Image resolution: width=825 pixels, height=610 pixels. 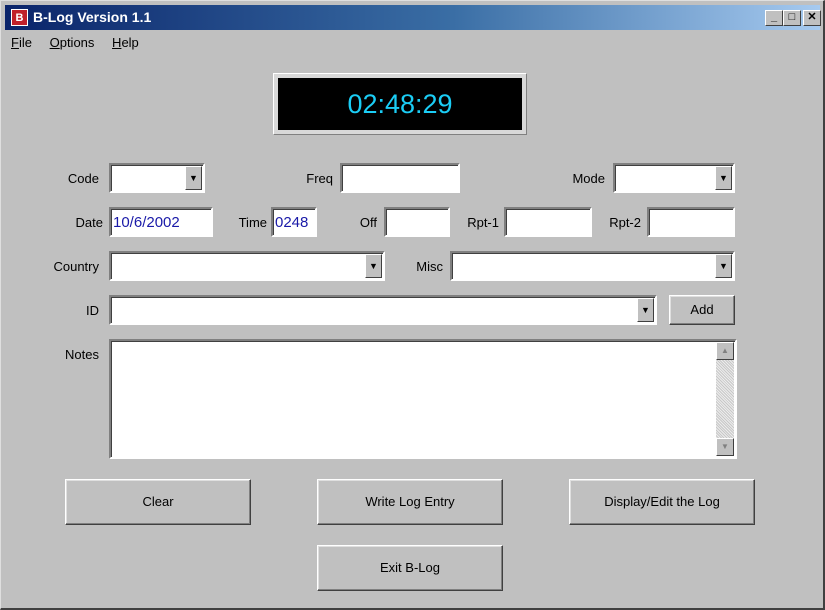 What do you see at coordinates (400, 178) in the screenshot?
I see `freq-field` at bounding box center [400, 178].